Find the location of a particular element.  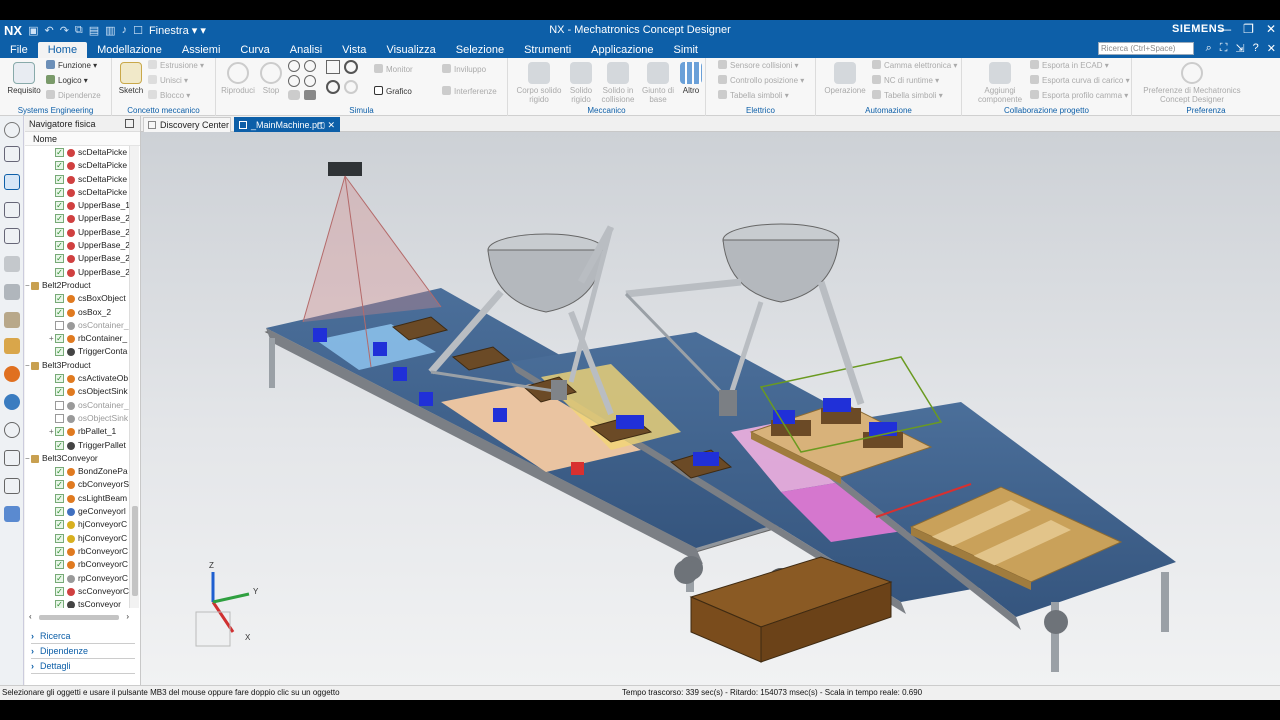

window-menu: Finestra ▾ ▾ is located at coordinates (177, 30).